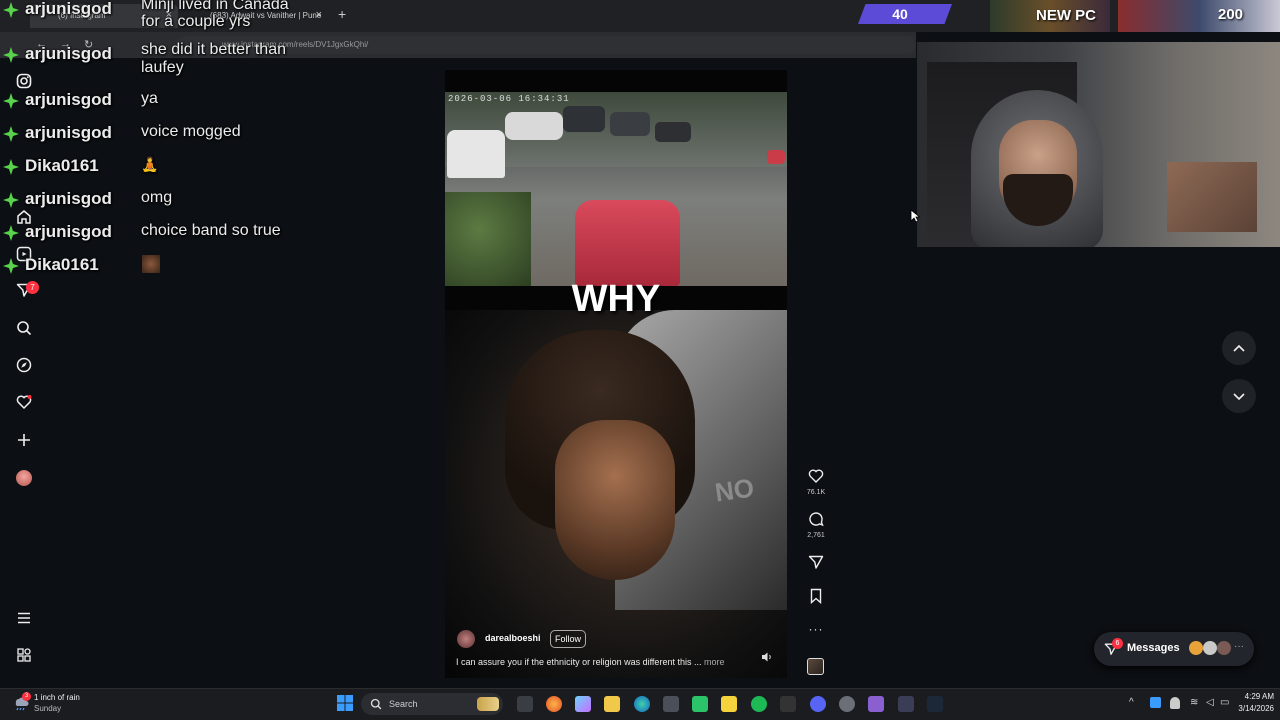 This screenshot has width=1280, height=720. What do you see at coordinates (816, 564) in the screenshot?
I see `share-icon` at bounding box center [816, 564].